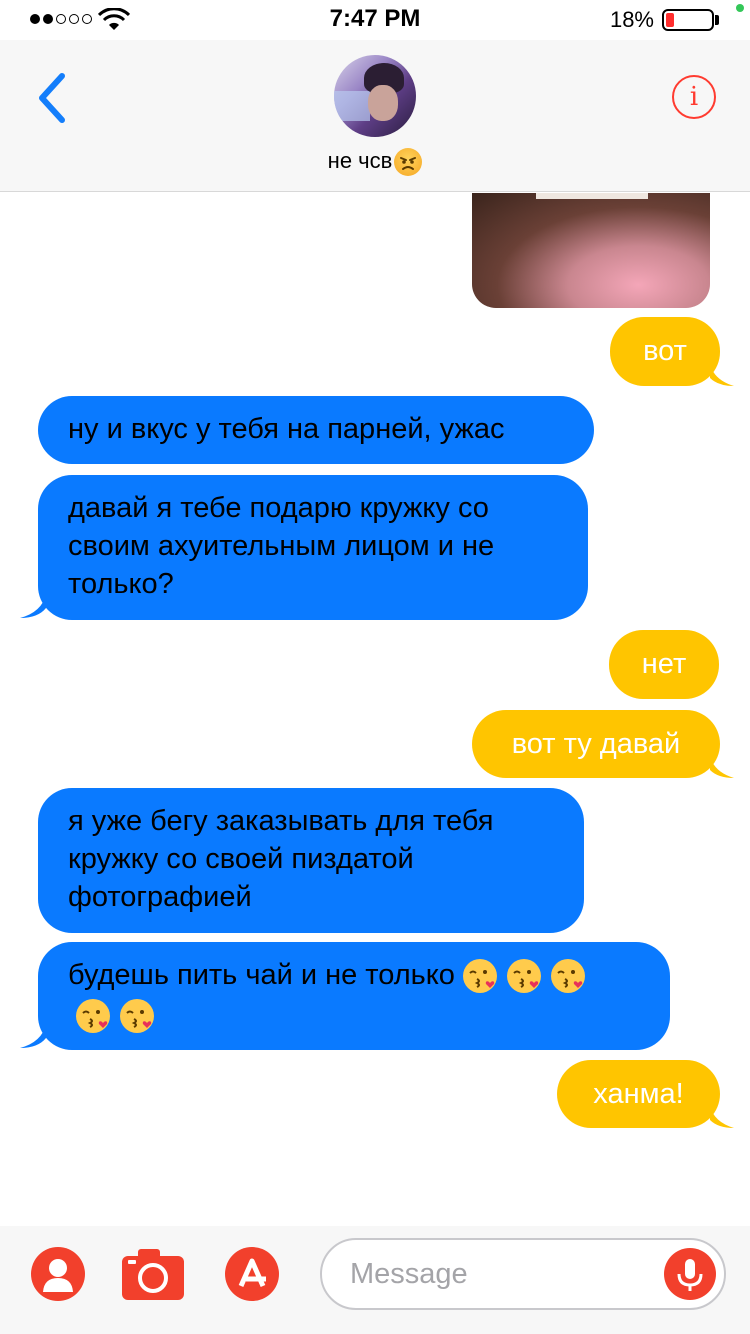 The width and height of the screenshot is (750, 1334). What do you see at coordinates (740, 8) in the screenshot?
I see `mic-in-use-indicator` at bounding box center [740, 8].